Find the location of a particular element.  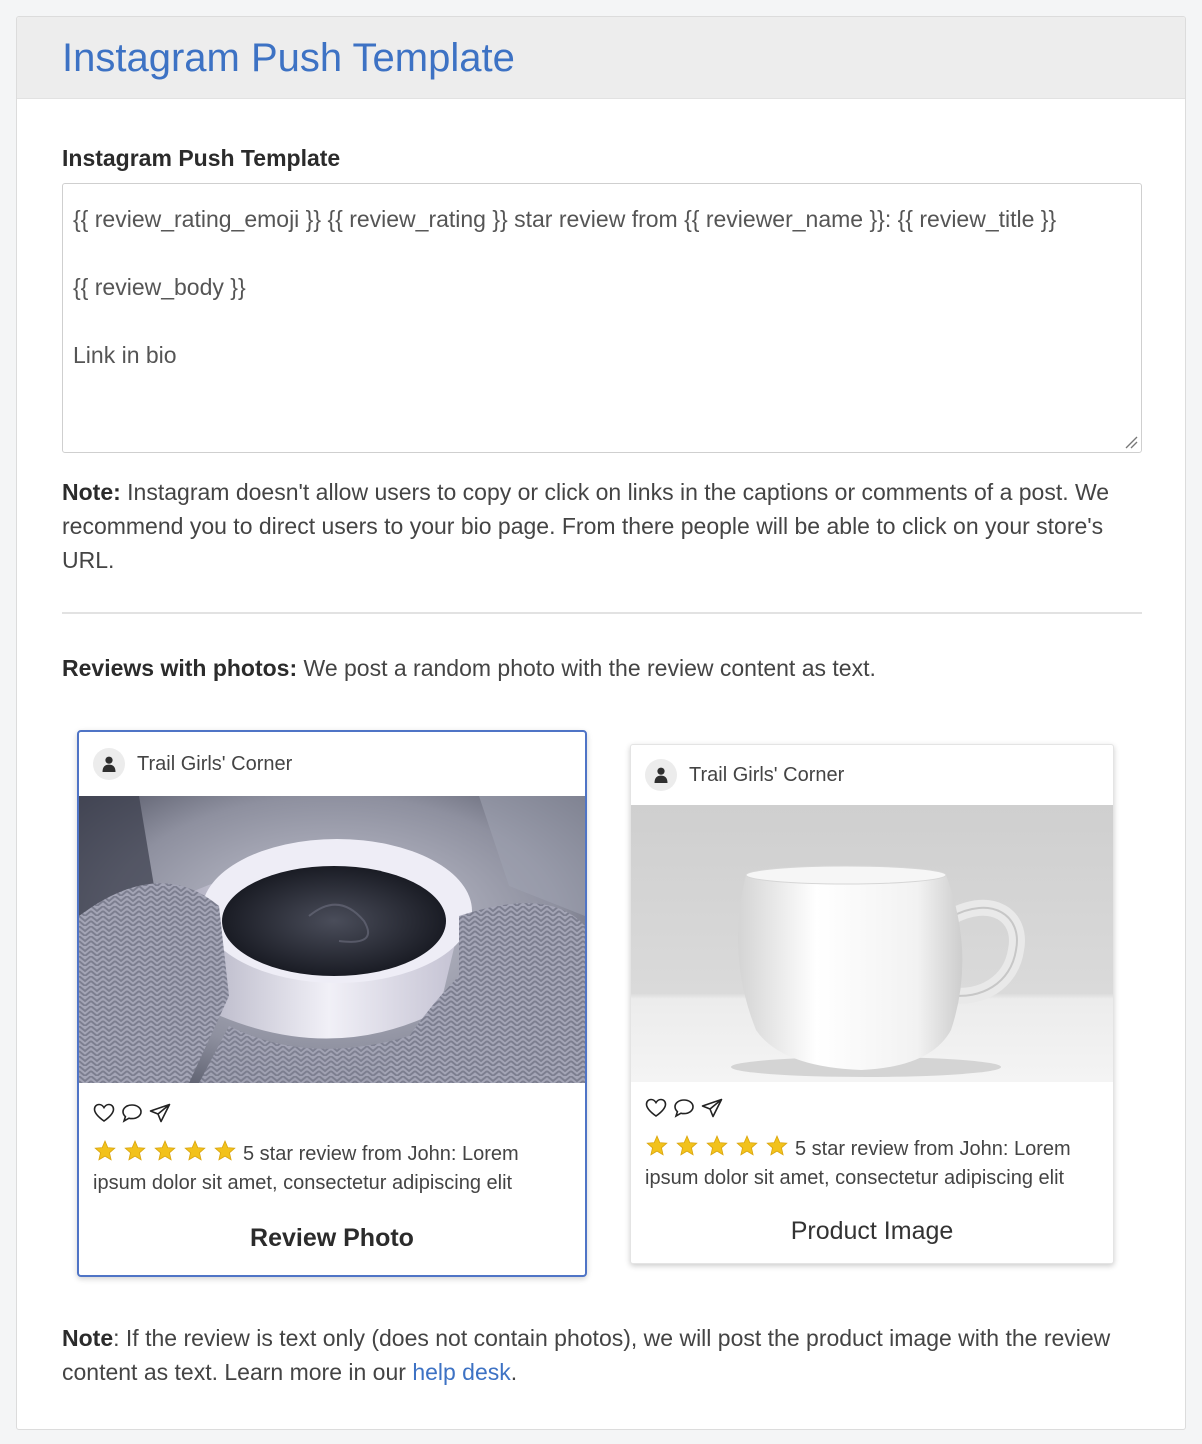

review-photo-label: Review Photo is located at coordinates (332, 1238).